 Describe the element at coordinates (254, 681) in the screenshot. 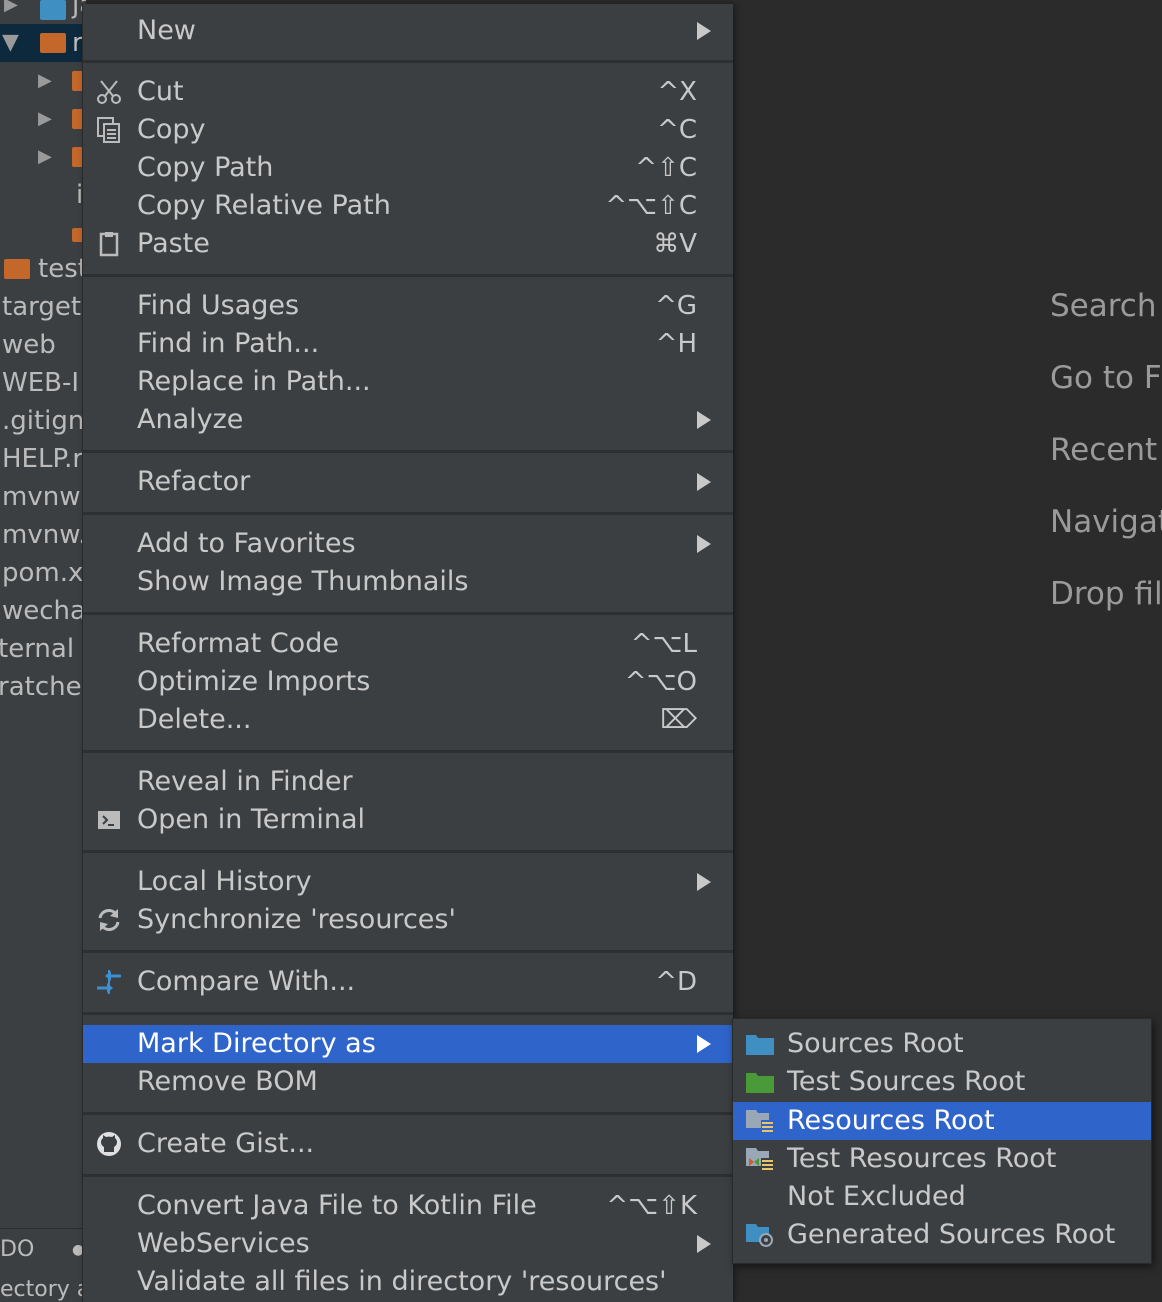

I see `menu-item-label: Optimize Imports` at that location.